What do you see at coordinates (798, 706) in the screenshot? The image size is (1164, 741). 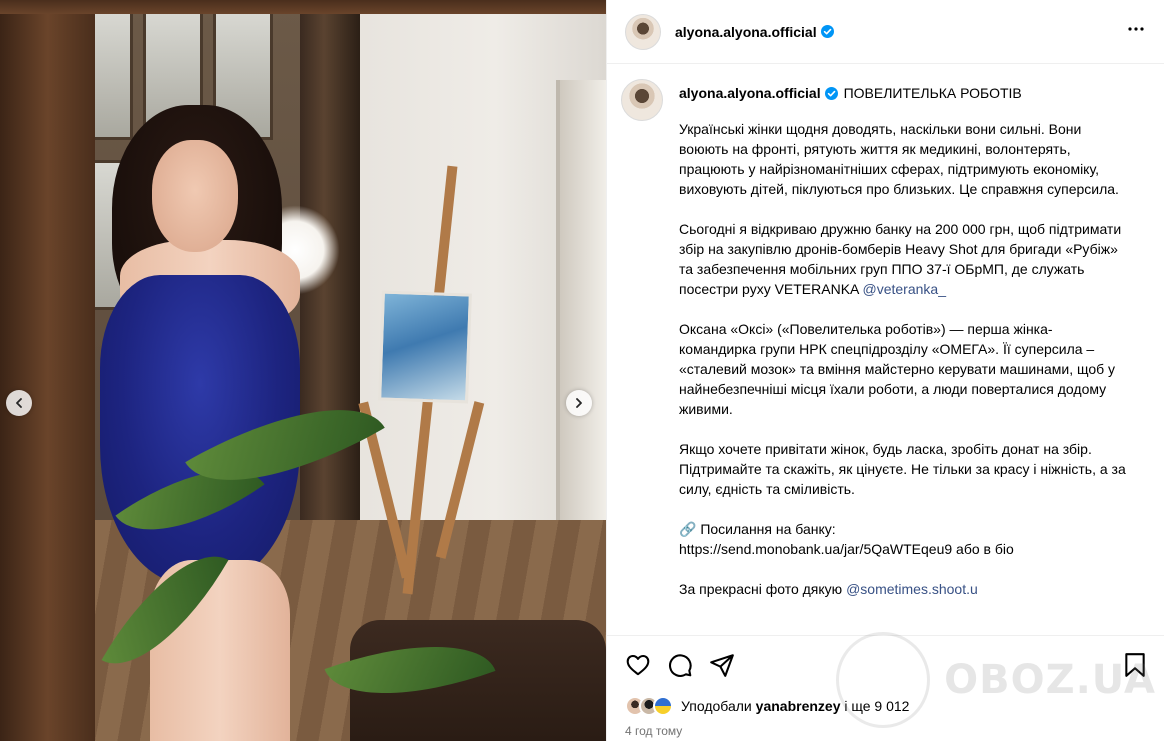 I see `liker-username: yanabrenzey` at bounding box center [798, 706].